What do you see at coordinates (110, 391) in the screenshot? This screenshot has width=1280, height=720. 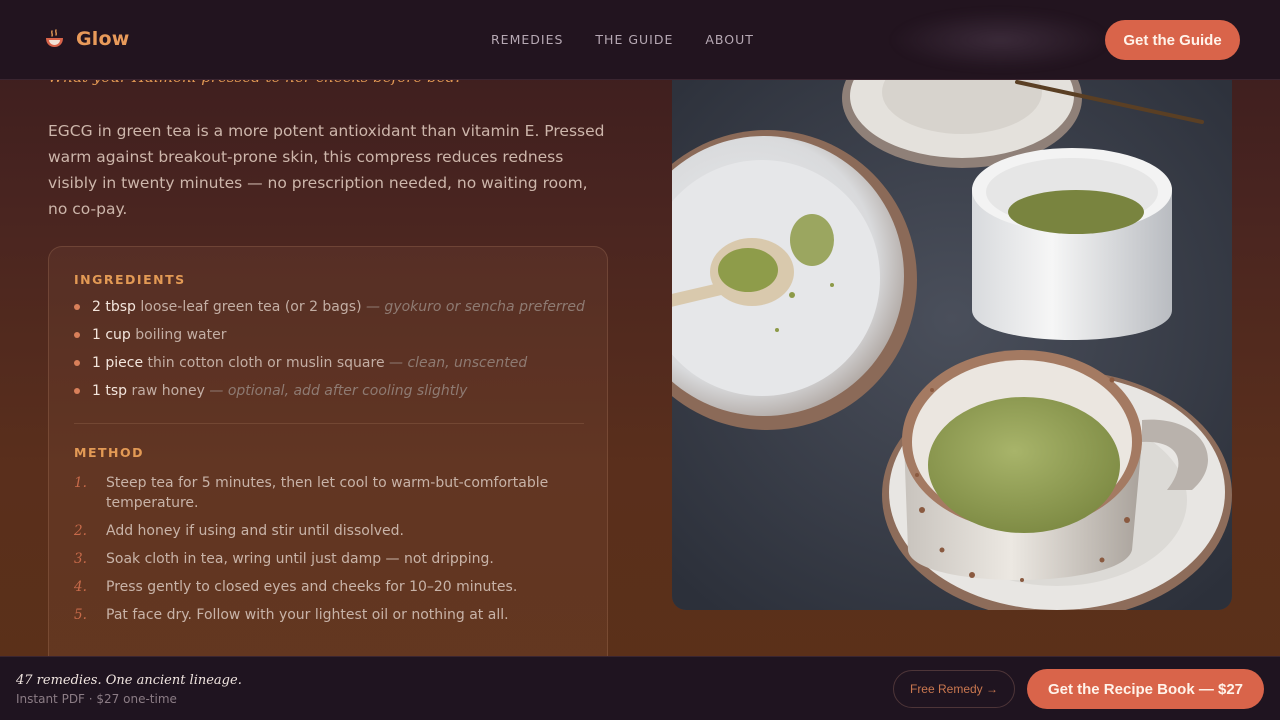 I see `ingredient-qty: 1 tsp` at bounding box center [110, 391].